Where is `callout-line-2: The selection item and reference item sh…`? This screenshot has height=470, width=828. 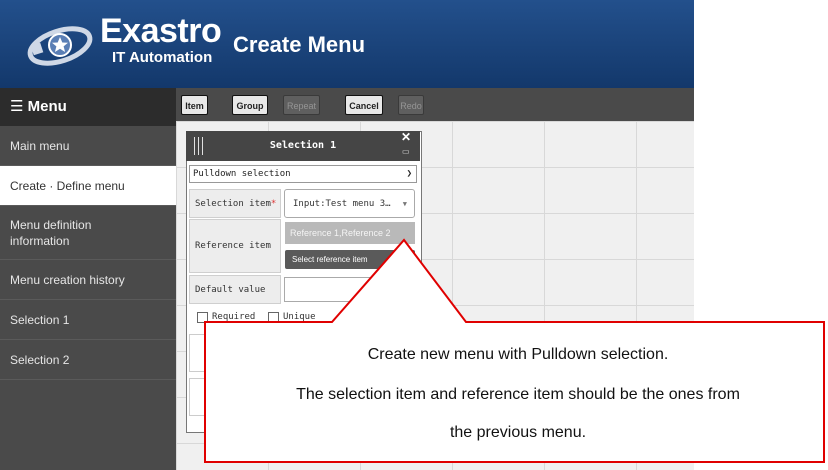 callout-line-2: The selection item and reference item sh… is located at coordinates (518, 394).